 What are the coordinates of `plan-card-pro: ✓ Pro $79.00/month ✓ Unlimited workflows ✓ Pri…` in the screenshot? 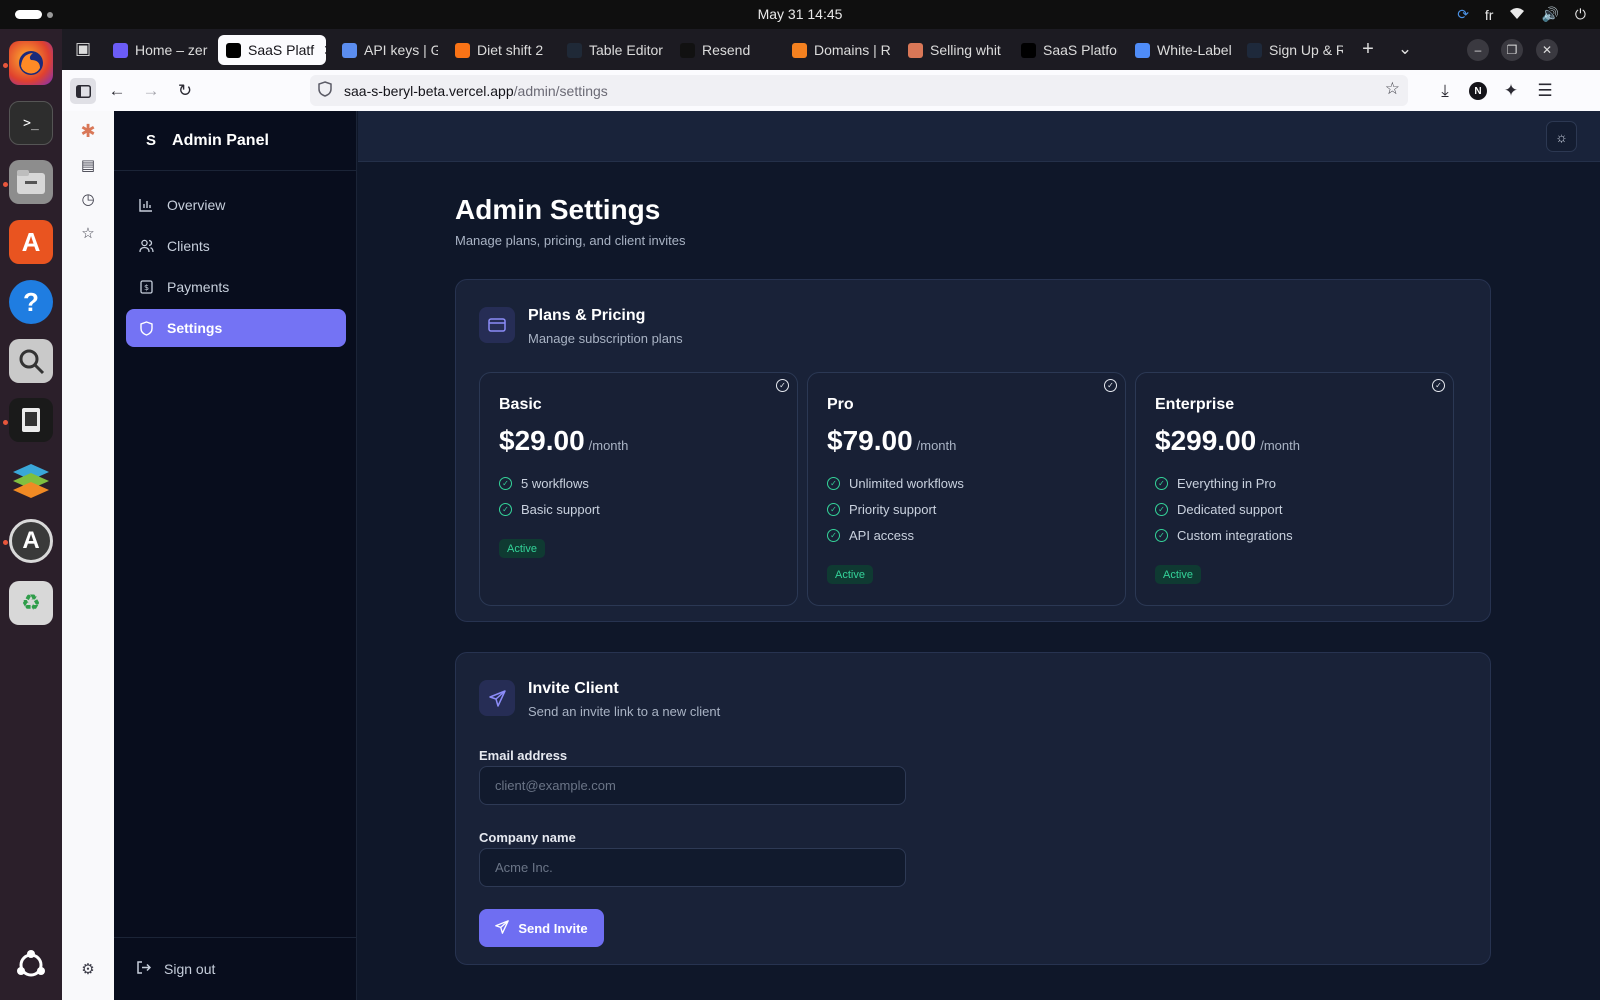 It's located at (966, 489).